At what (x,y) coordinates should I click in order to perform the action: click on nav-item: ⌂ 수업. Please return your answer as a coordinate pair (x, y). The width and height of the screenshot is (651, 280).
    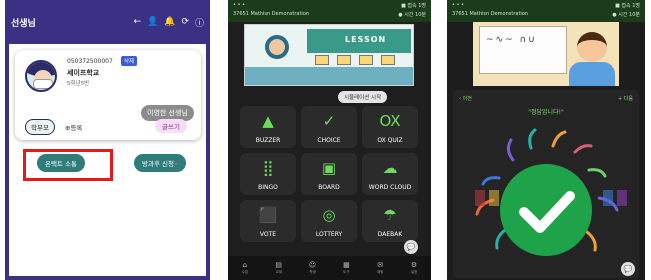
    Looking at the image, I should click on (245, 268).